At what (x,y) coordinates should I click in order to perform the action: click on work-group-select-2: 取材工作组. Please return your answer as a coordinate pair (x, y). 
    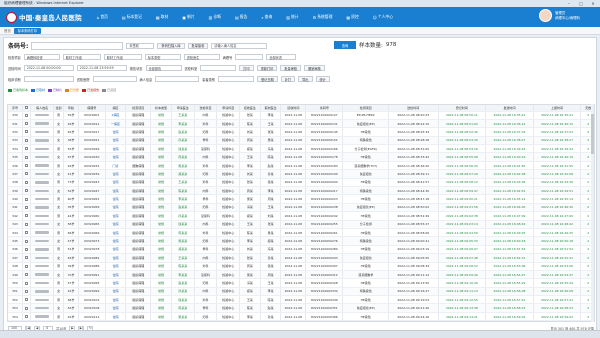
    Looking at the image, I should click on (122, 57).